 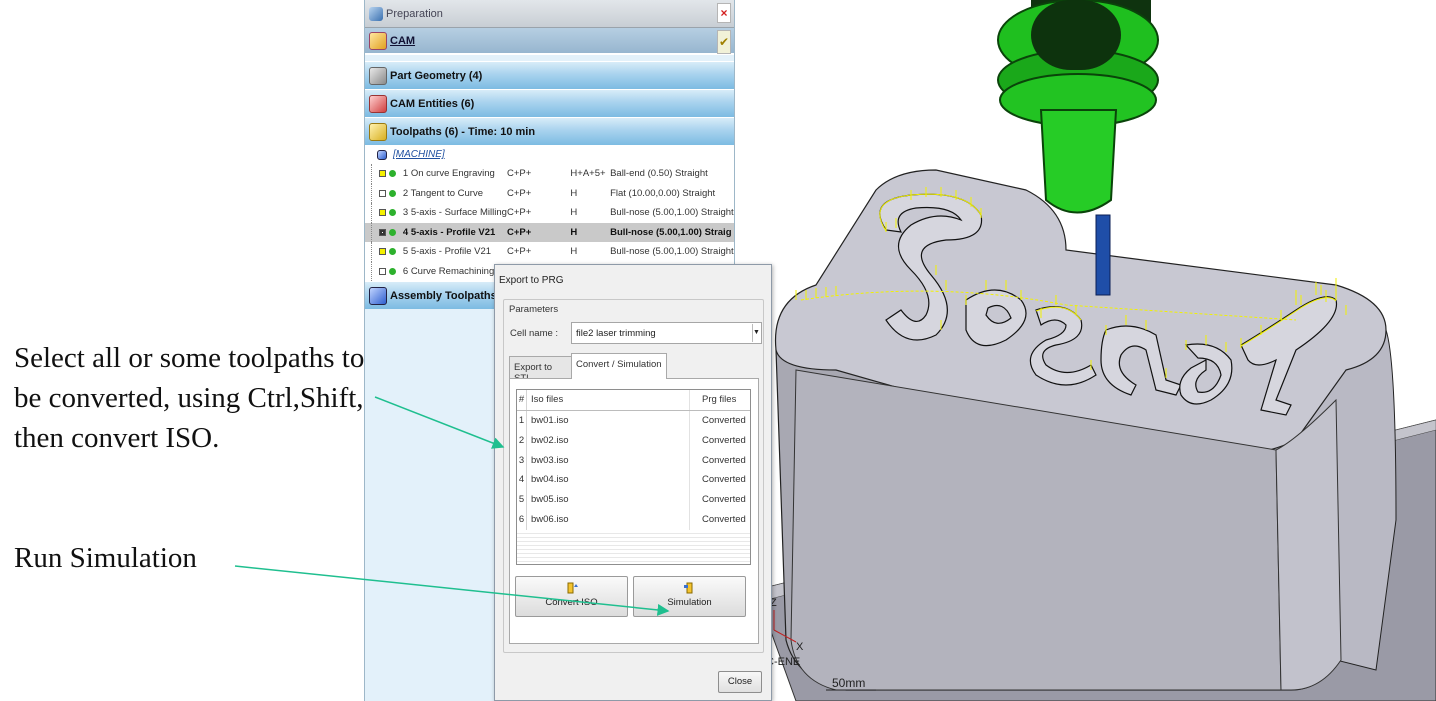 What do you see at coordinates (452, 506) in the screenshot?
I see `annotation-arrows` at bounding box center [452, 506].